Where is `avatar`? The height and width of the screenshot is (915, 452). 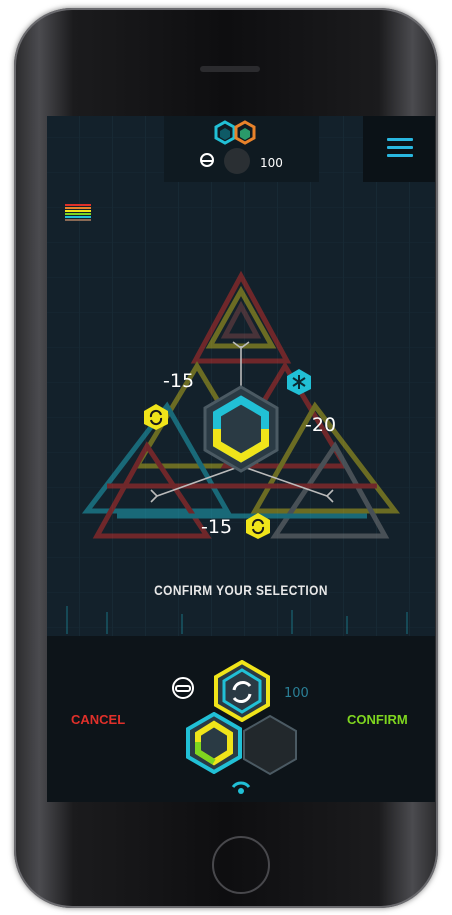 avatar is located at coordinates (237, 161).